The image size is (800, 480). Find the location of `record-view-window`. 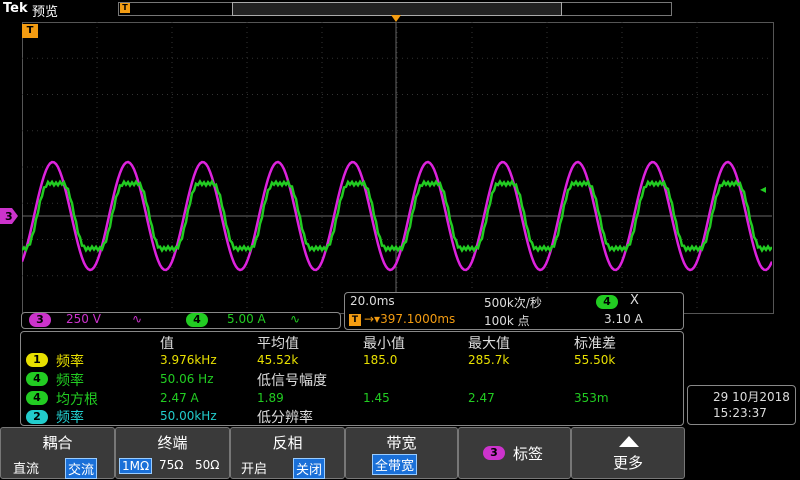

record-view-window is located at coordinates (397, 9).